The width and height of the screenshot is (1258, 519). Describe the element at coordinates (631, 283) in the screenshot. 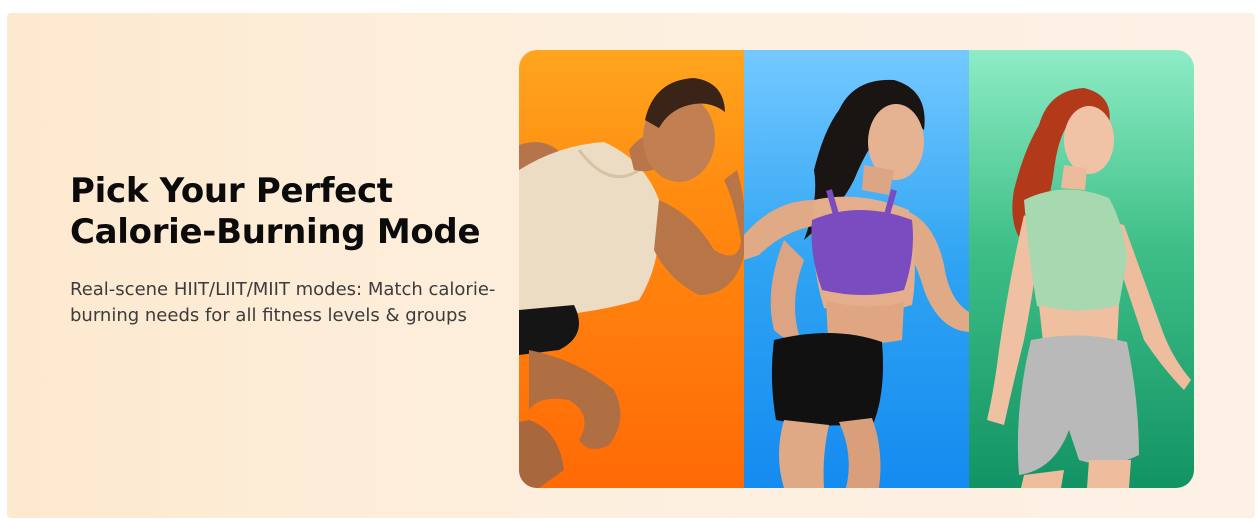

I see `sprinting-man-illustration` at that location.